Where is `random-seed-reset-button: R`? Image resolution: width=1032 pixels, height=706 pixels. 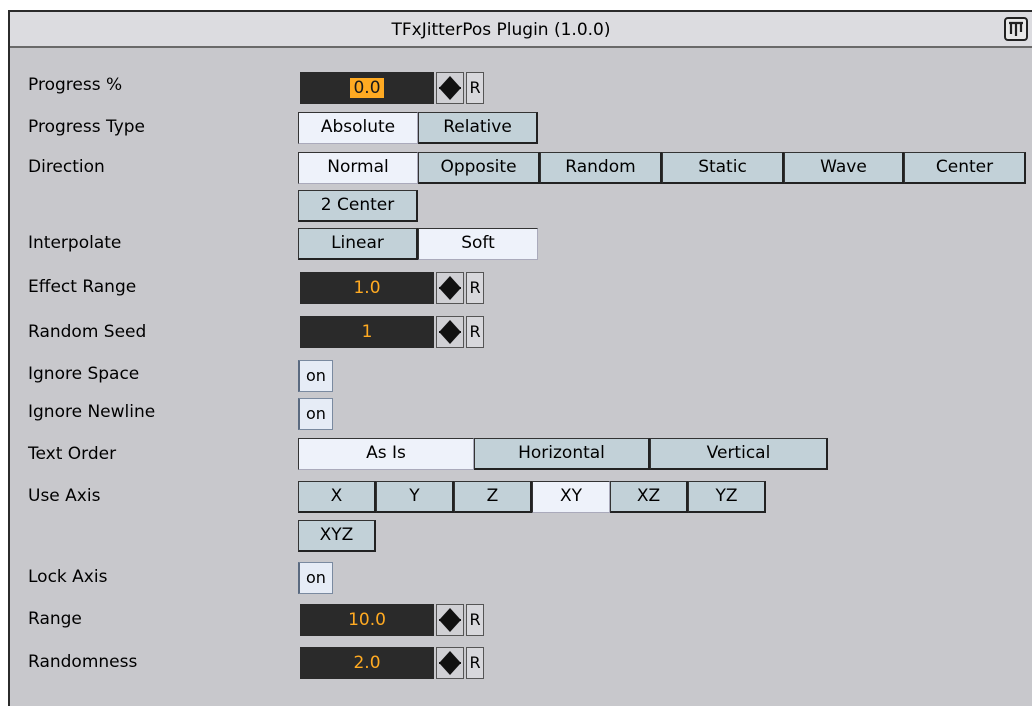 random-seed-reset-button: R is located at coordinates (475, 332).